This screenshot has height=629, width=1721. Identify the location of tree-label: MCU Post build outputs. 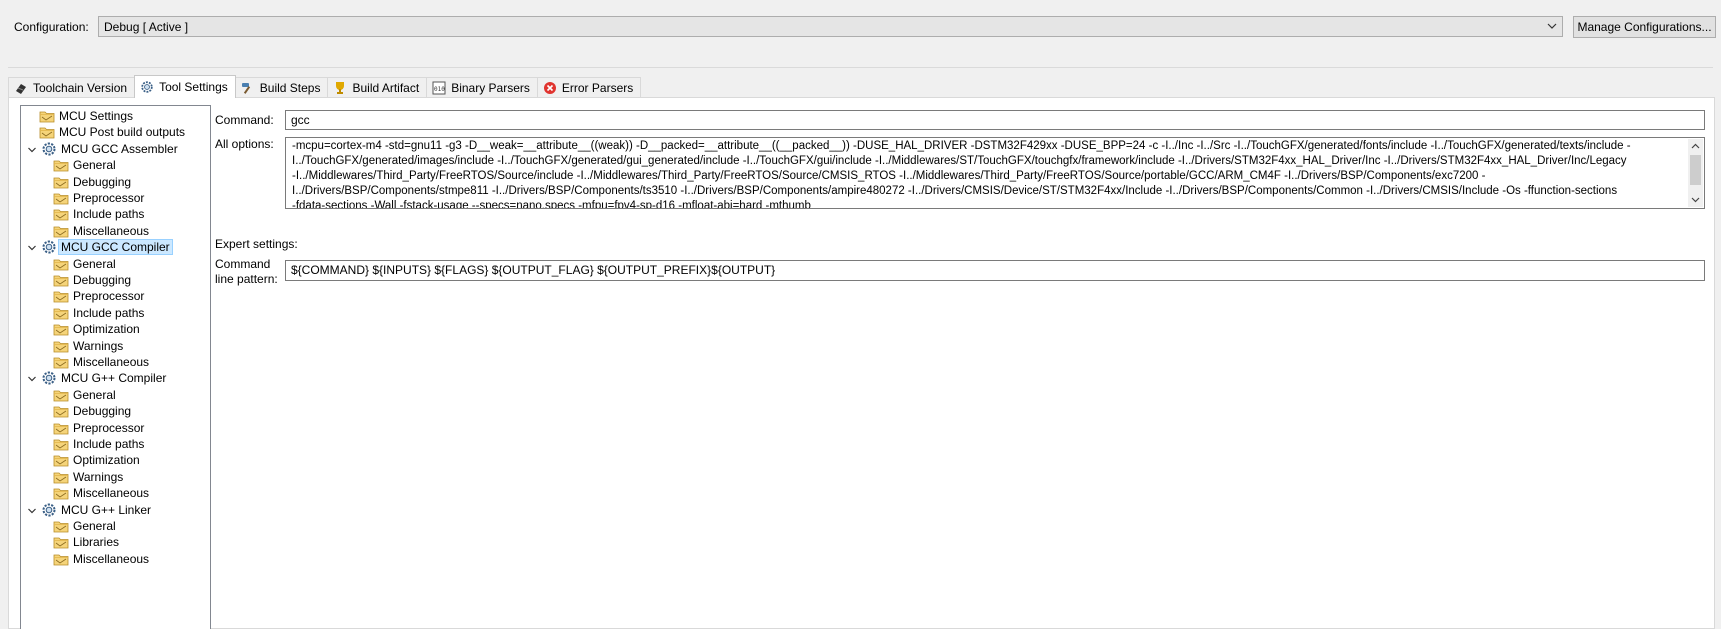
(122, 132).